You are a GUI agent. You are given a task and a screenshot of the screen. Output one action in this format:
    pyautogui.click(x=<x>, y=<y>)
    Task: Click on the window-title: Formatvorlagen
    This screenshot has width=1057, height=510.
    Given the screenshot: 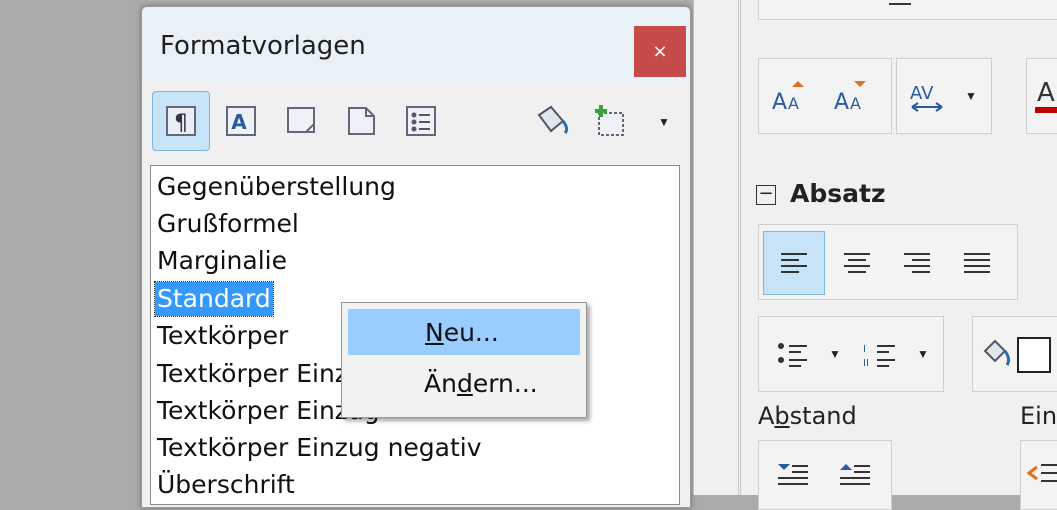 What is the action you would take?
    pyautogui.click(x=263, y=46)
    